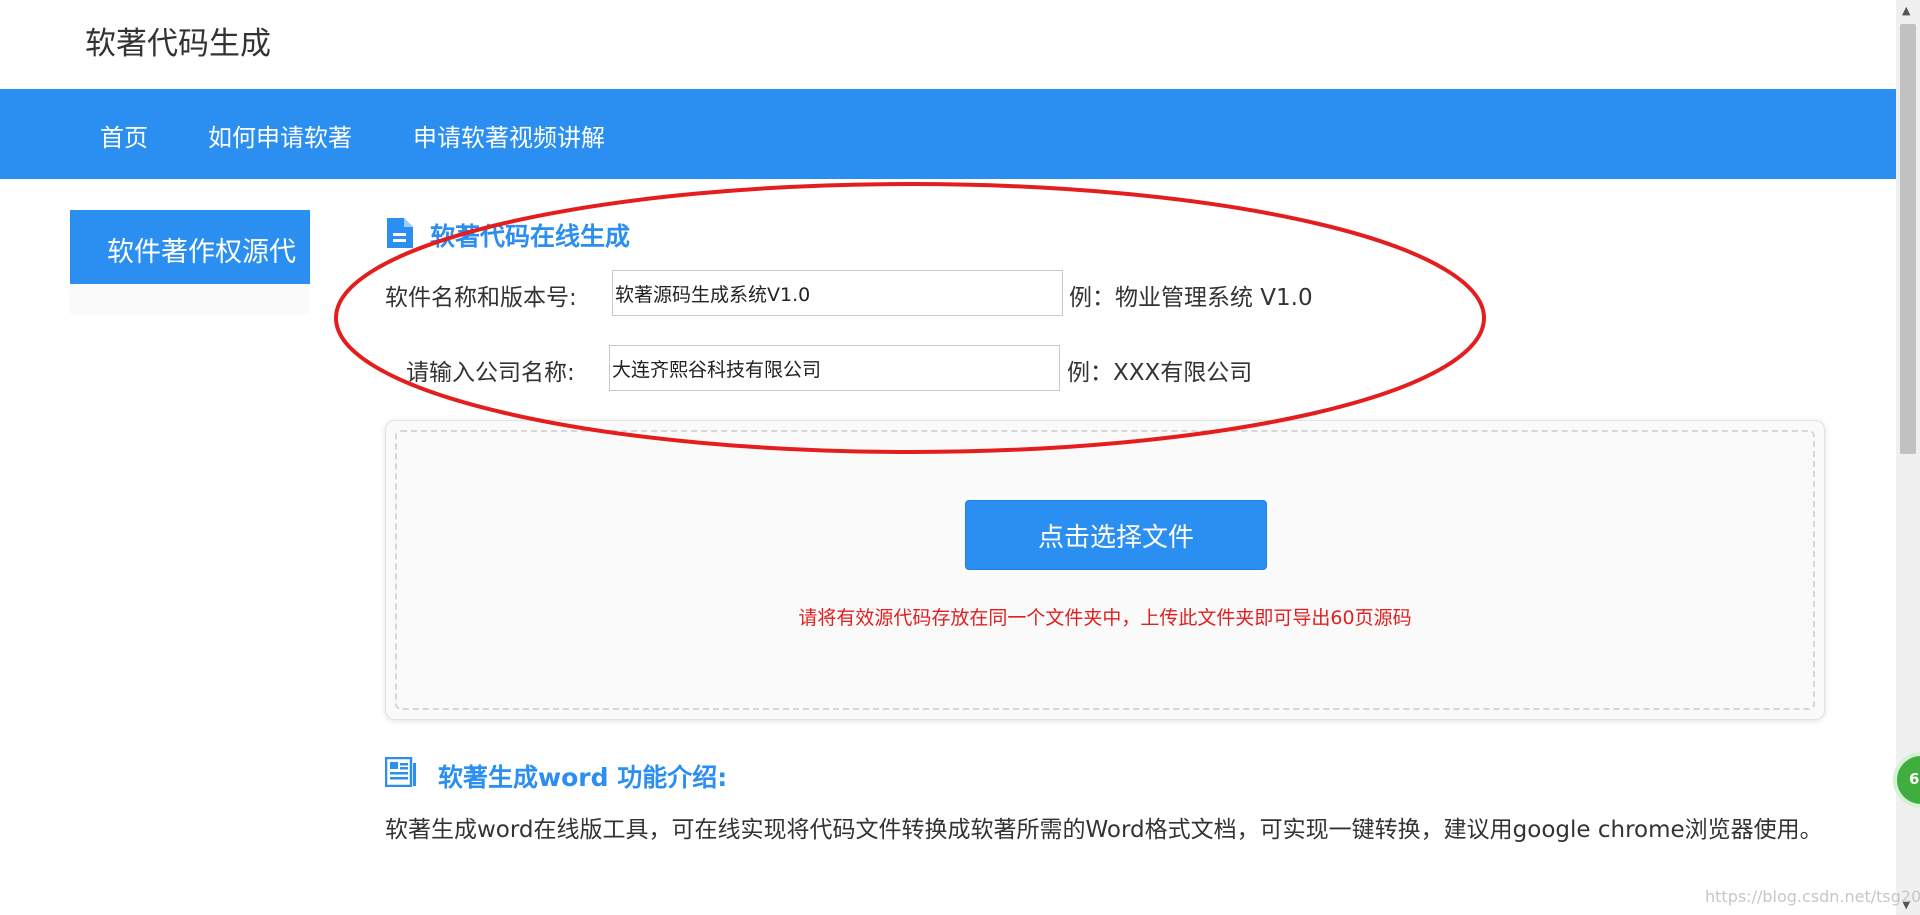 The image size is (1920, 915). I want to click on nav-item-video-tutorial: 申请软著视频讲解, so click(509, 135).